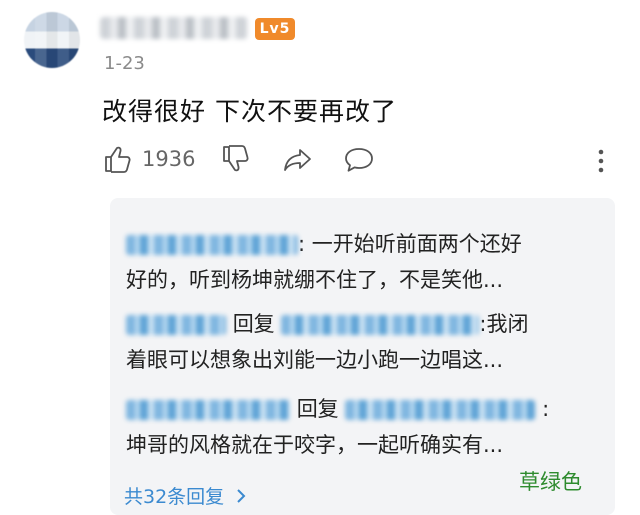 The image size is (640, 515). I want to click on comment-text: 改得很好 下次不要再改了, so click(249, 111).